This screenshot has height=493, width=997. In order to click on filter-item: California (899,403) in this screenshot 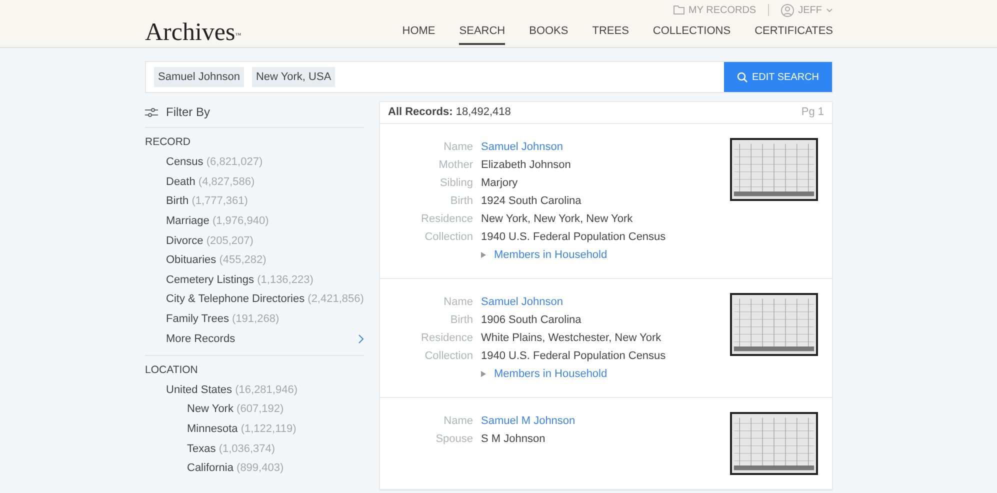, I will do `click(235, 469)`.